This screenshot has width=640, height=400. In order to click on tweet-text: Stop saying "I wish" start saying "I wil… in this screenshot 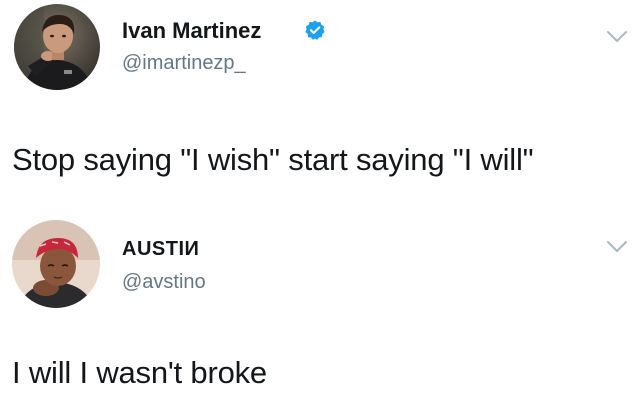, I will do `click(273, 159)`.